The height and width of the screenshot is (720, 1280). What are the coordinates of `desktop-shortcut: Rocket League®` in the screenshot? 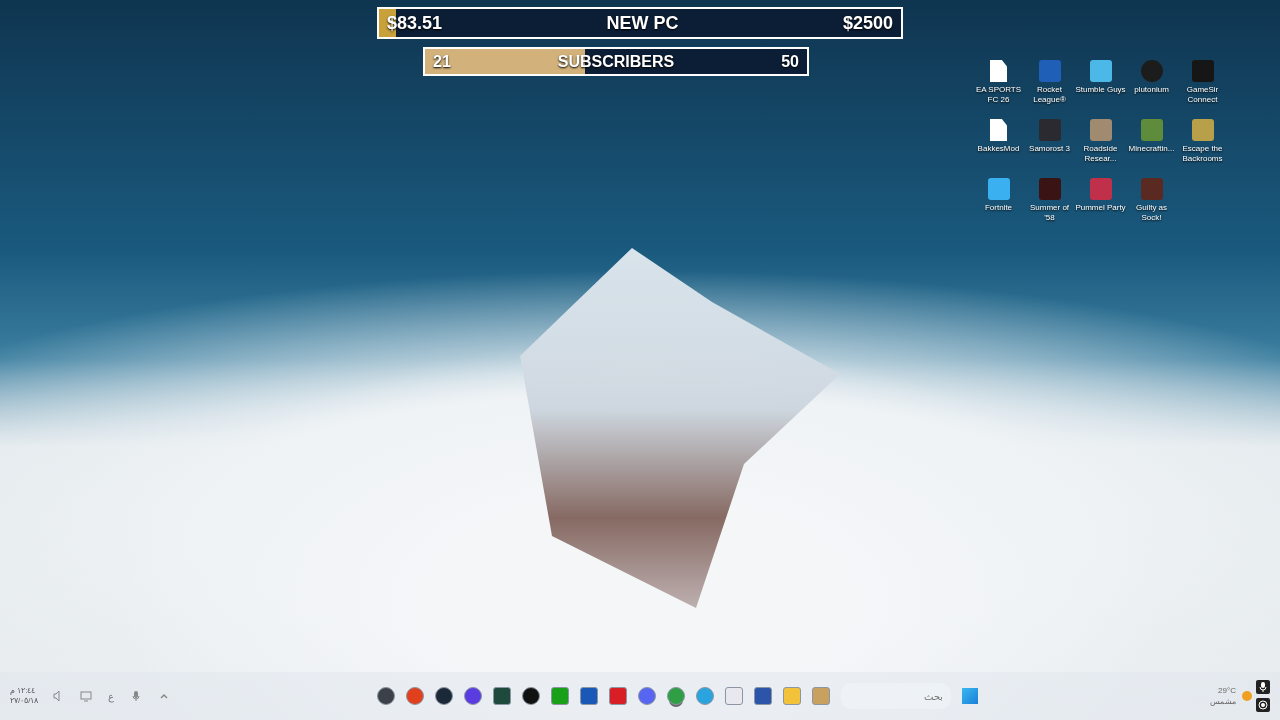 It's located at (1049, 82).